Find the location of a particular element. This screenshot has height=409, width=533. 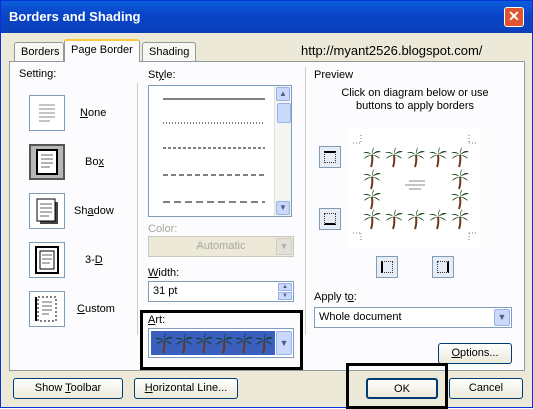

setting-shadow-button is located at coordinates (47, 211).